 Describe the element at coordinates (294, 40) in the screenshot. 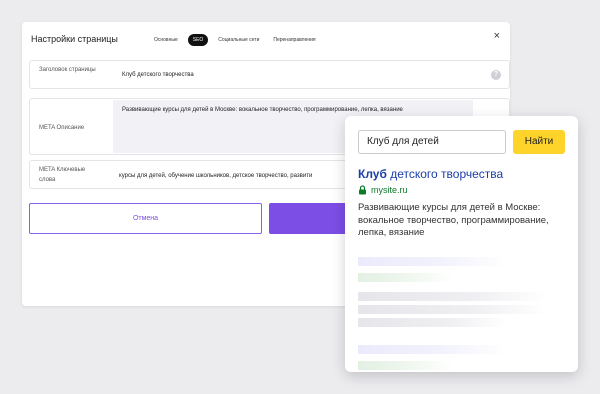

I see `tab-redirects: Перенаправления` at that location.